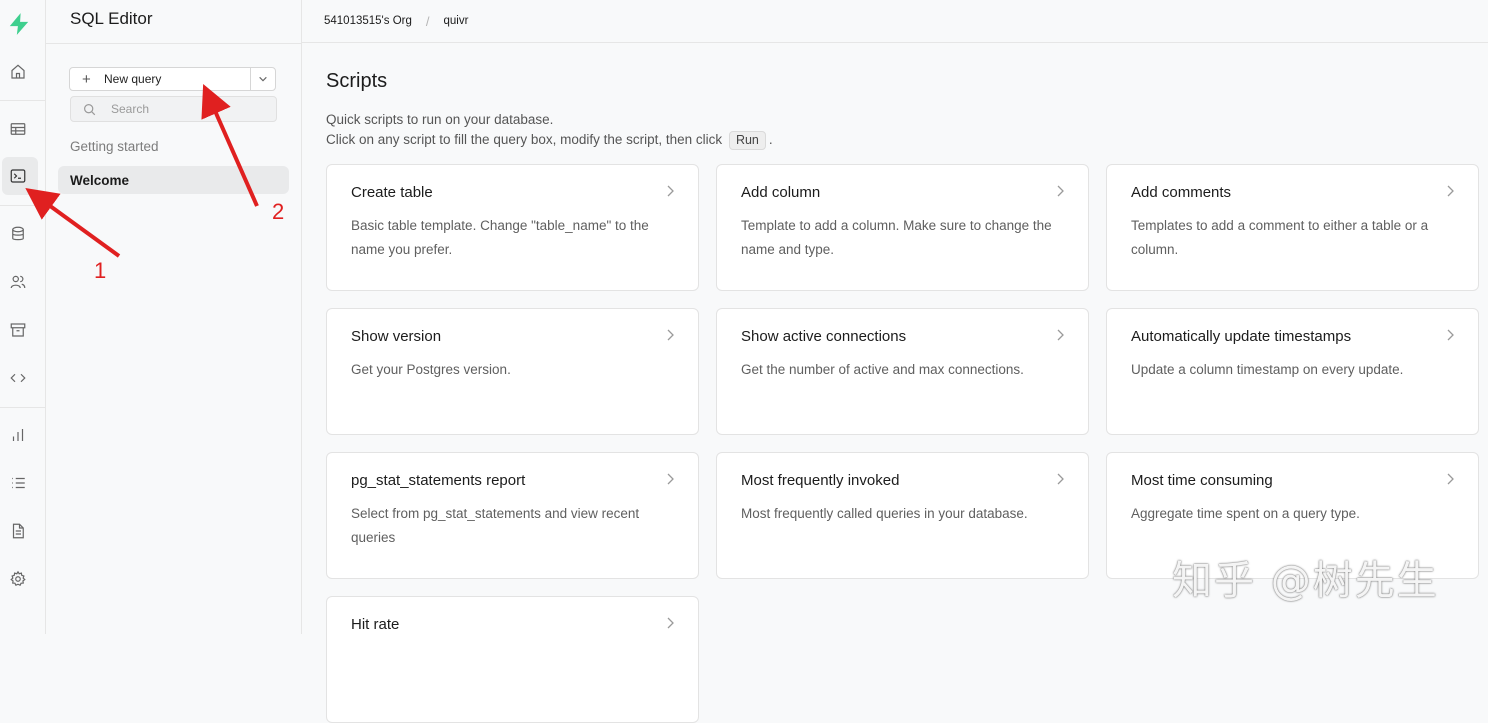 The image size is (1488, 723). What do you see at coordinates (456, 21) in the screenshot?
I see `breadcrumb-project: quivr` at bounding box center [456, 21].